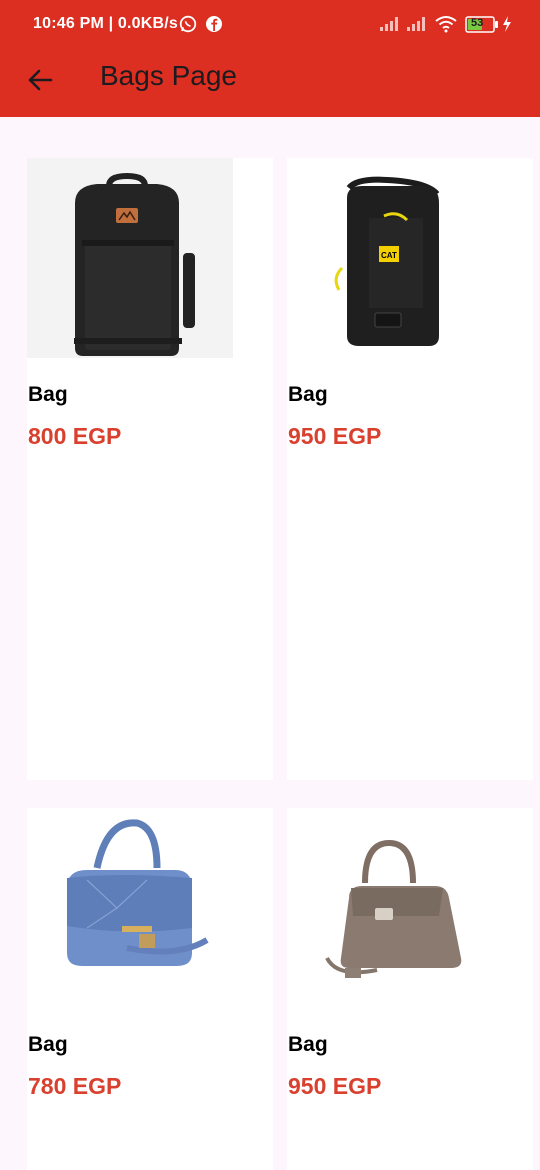 This screenshot has height=1170, width=540. I want to click on page-title: Bags Page, so click(168, 75).